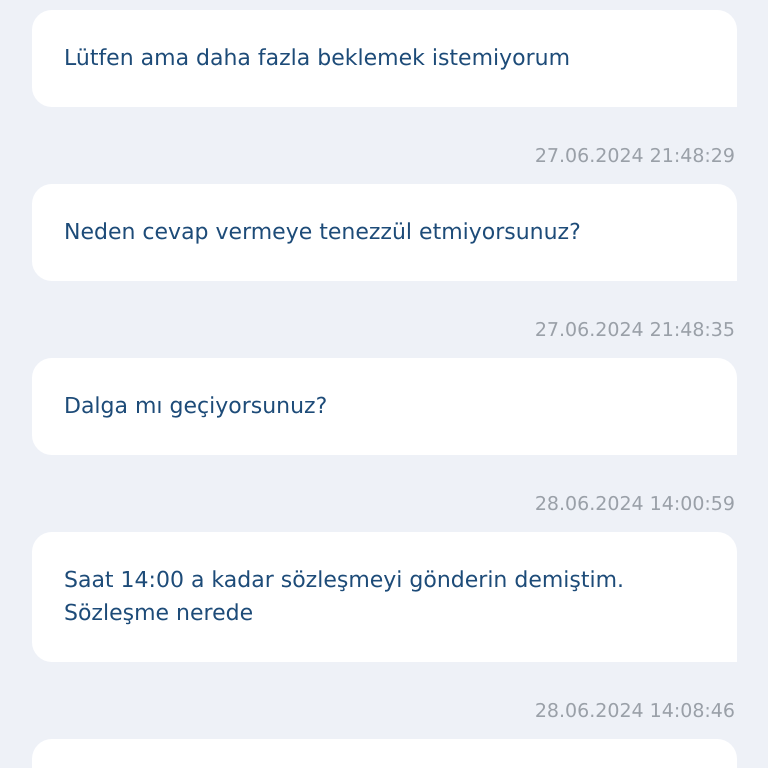  What do you see at coordinates (345, 597) in the screenshot?
I see `message-text: Saat 14:00 a kadar sözleşmeyi gönderin demiştim. Sözleşme nerede` at bounding box center [345, 597].